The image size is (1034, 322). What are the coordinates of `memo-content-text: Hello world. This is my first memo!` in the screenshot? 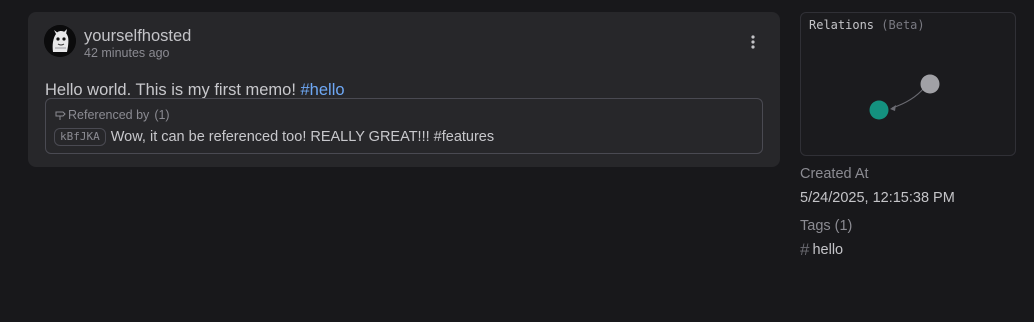 It's located at (173, 90).